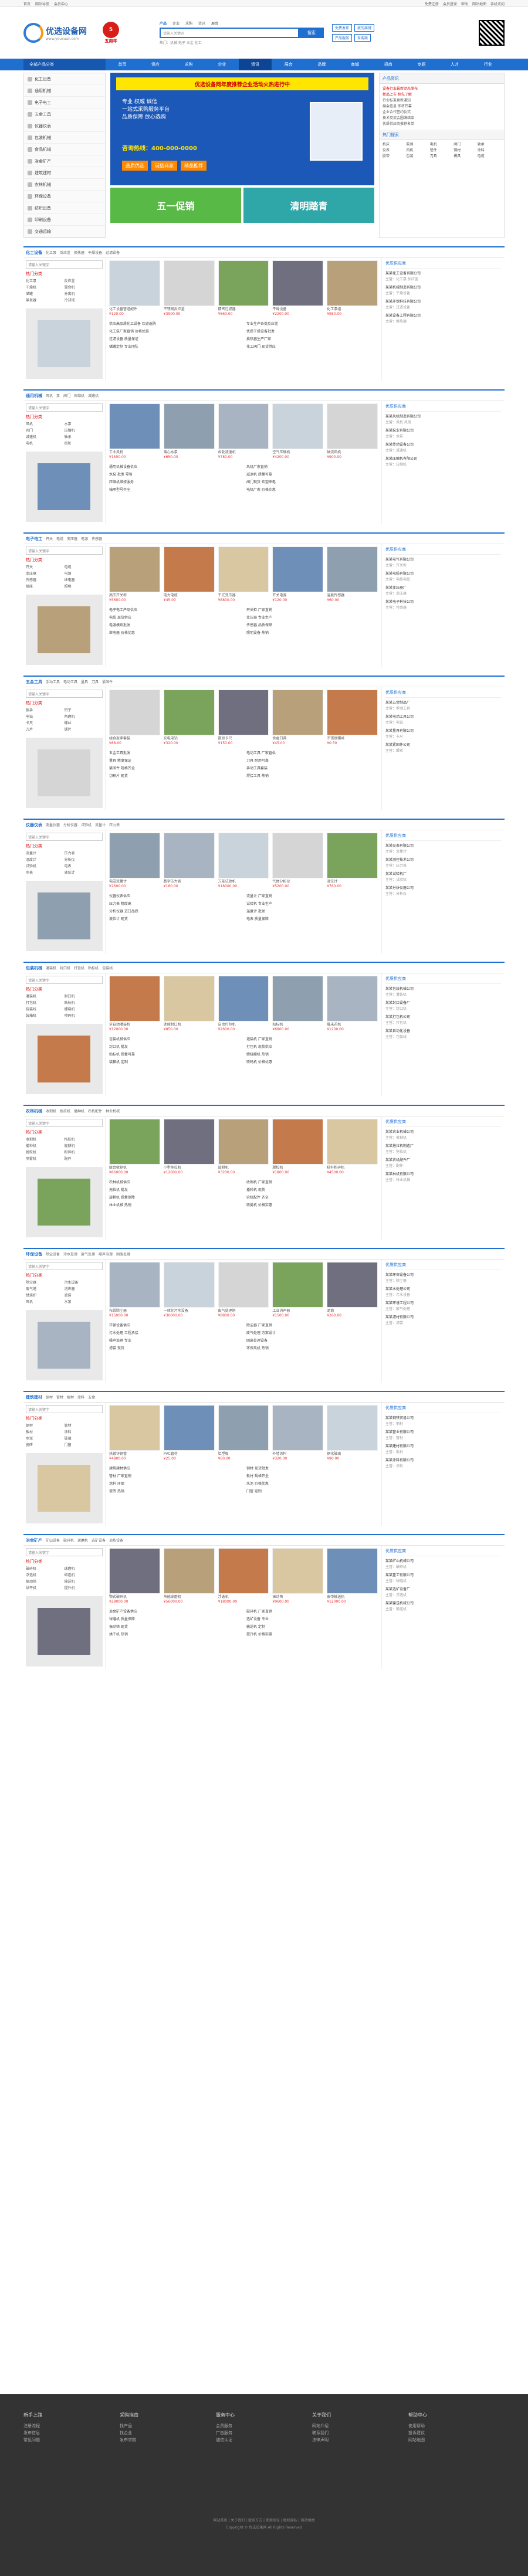  What do you see at coordinates (312, 1182) in the screenshot?
I see `news-item: 收割机 厂家直销` at bounding box center [312, 1182].